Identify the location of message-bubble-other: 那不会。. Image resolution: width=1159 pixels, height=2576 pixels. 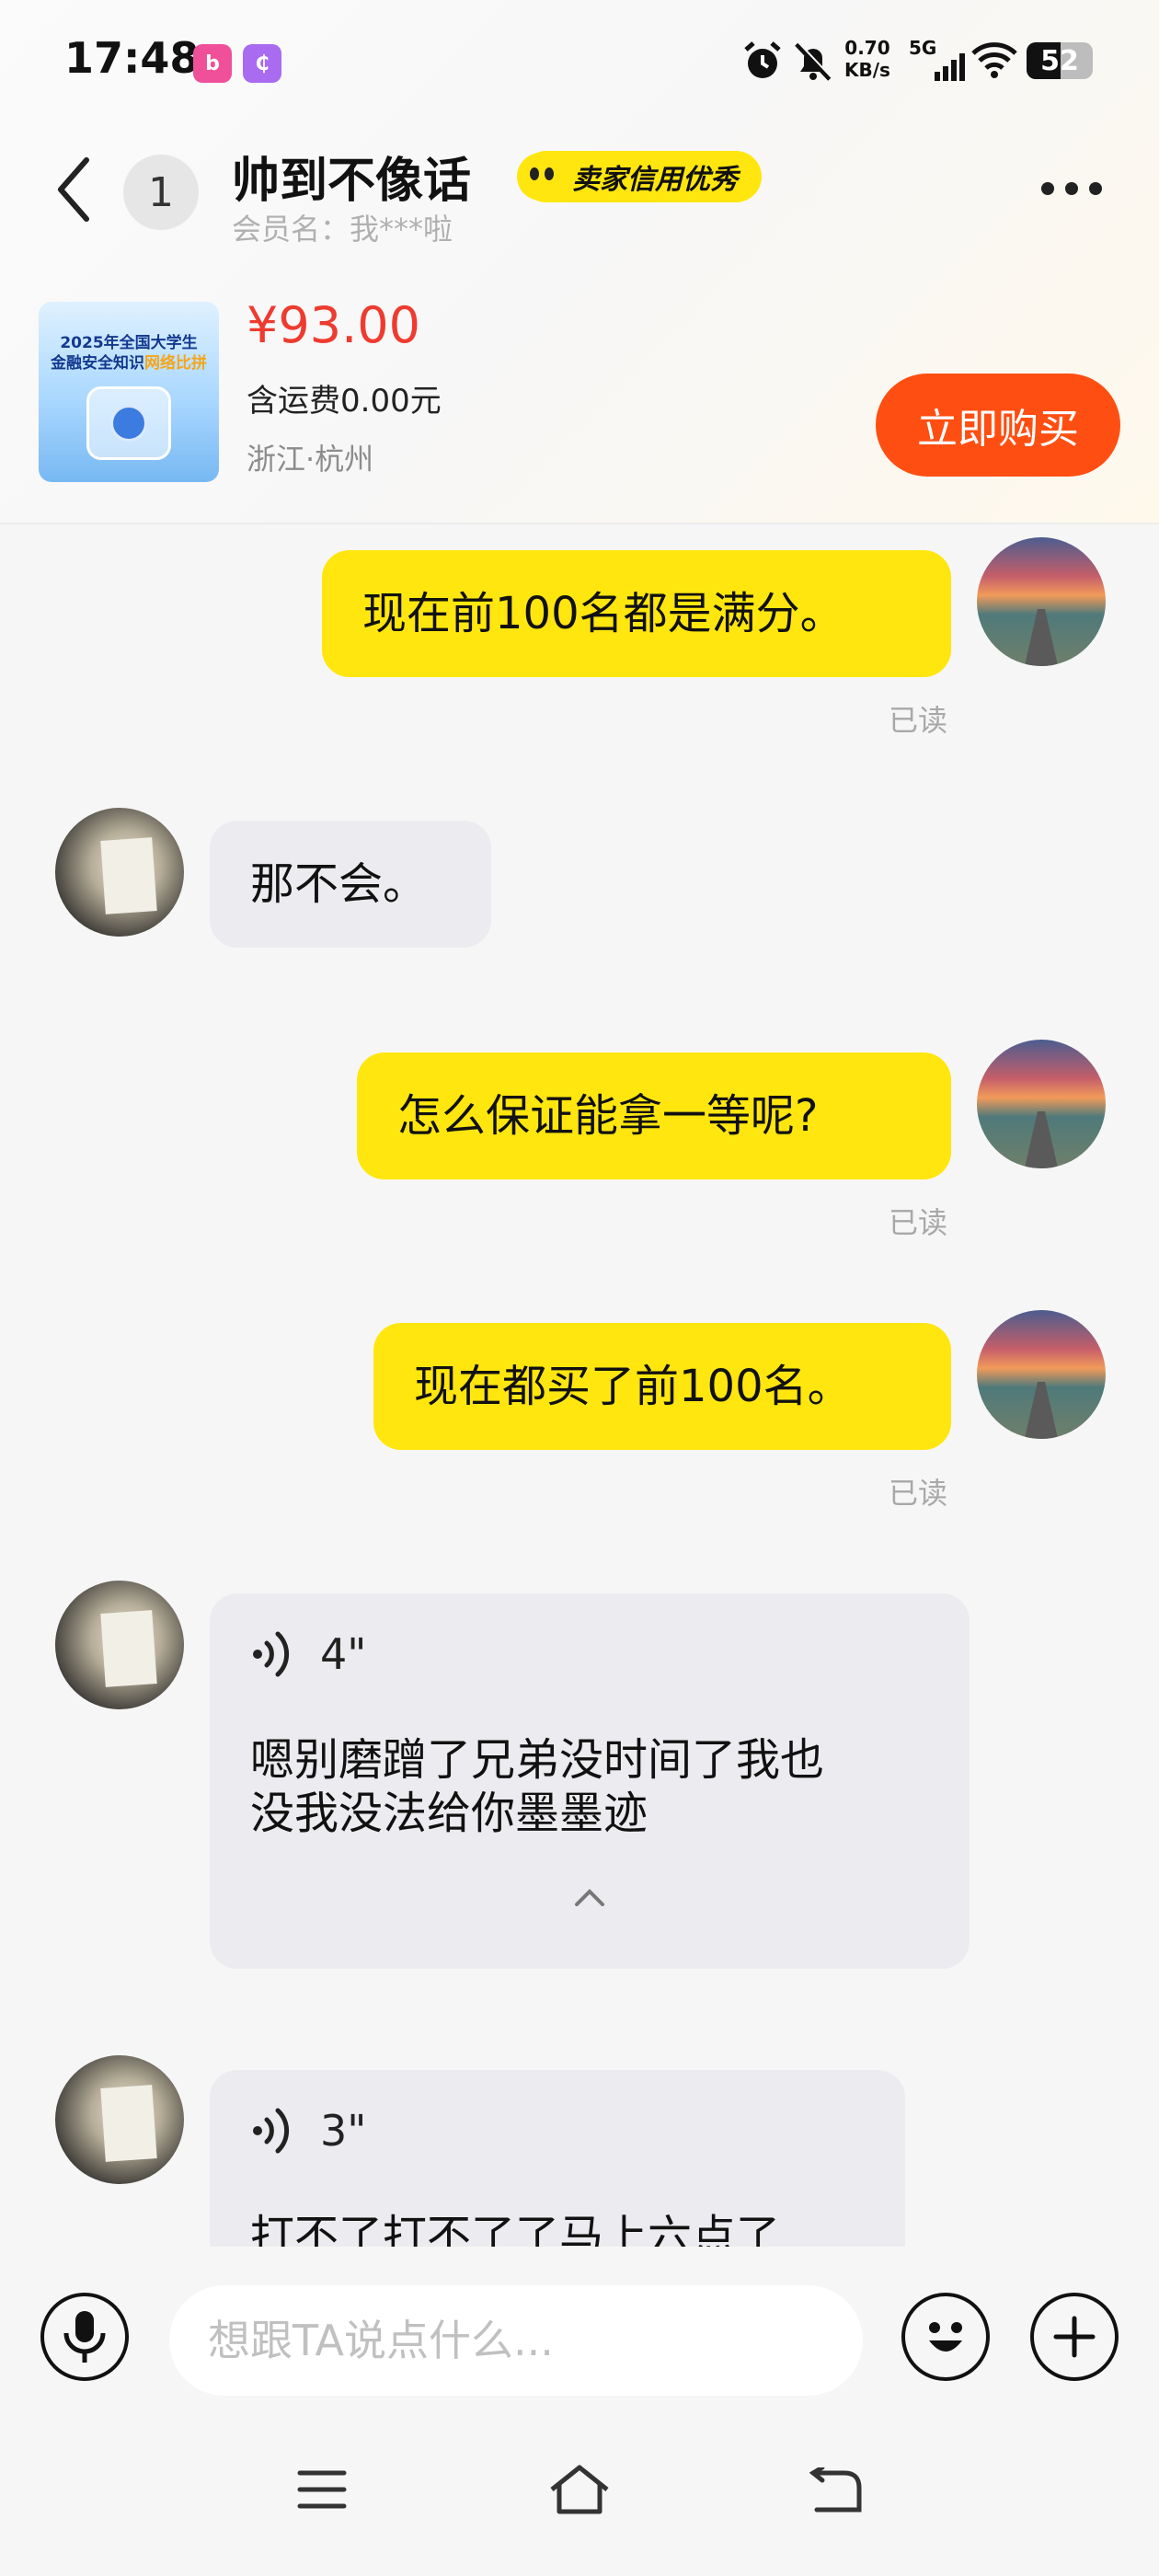
(350, 884).